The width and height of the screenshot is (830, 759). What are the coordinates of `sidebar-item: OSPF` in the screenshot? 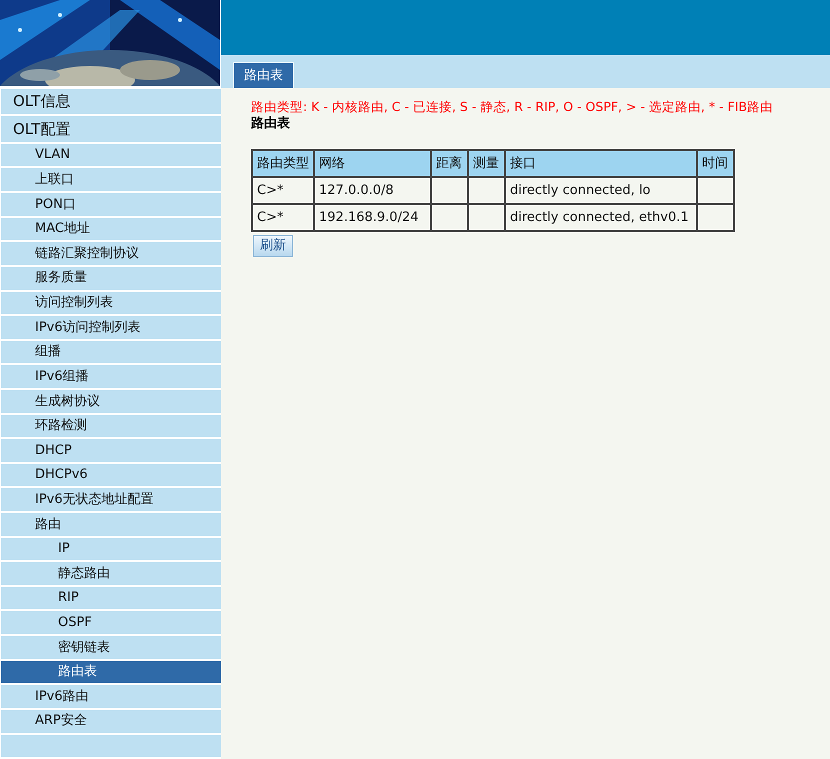 It's located at (111, 622).